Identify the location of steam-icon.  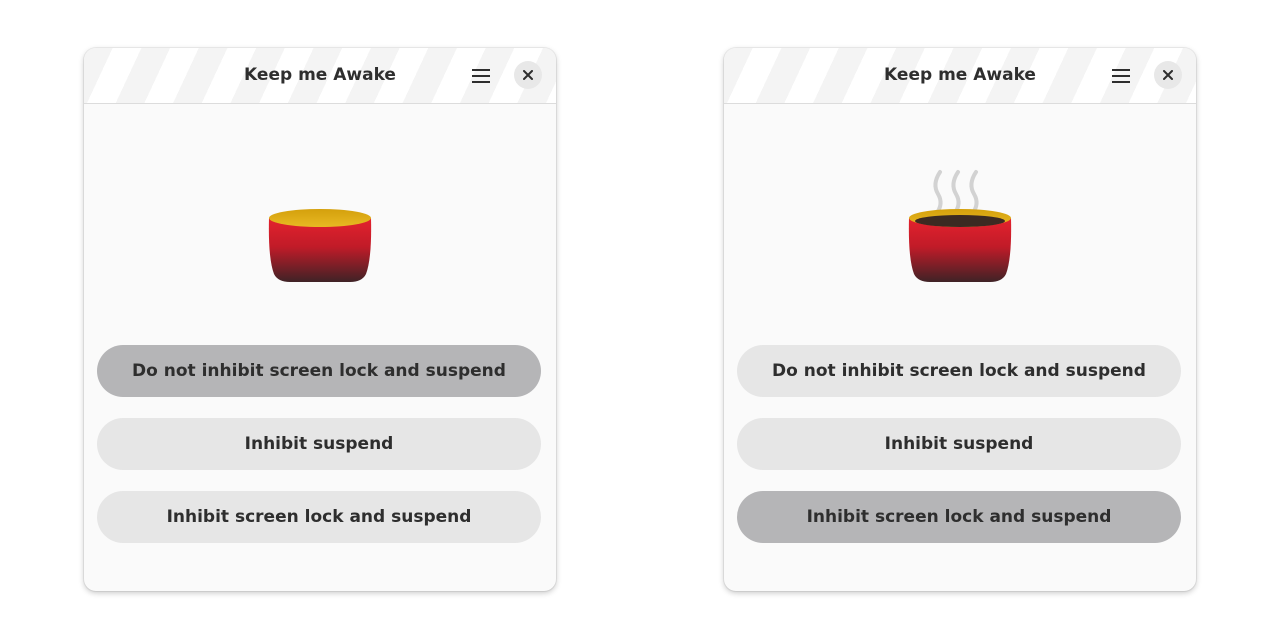
(956, 193).